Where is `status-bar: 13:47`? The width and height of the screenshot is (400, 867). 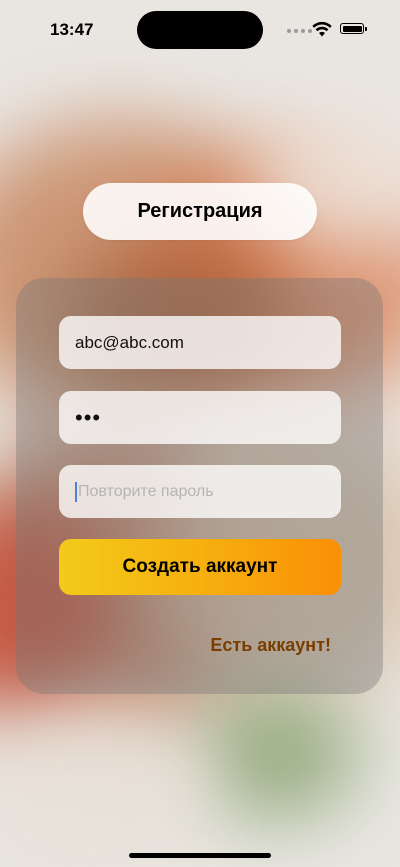
status-bar: 13:47 is located at coordinates (200, 30).